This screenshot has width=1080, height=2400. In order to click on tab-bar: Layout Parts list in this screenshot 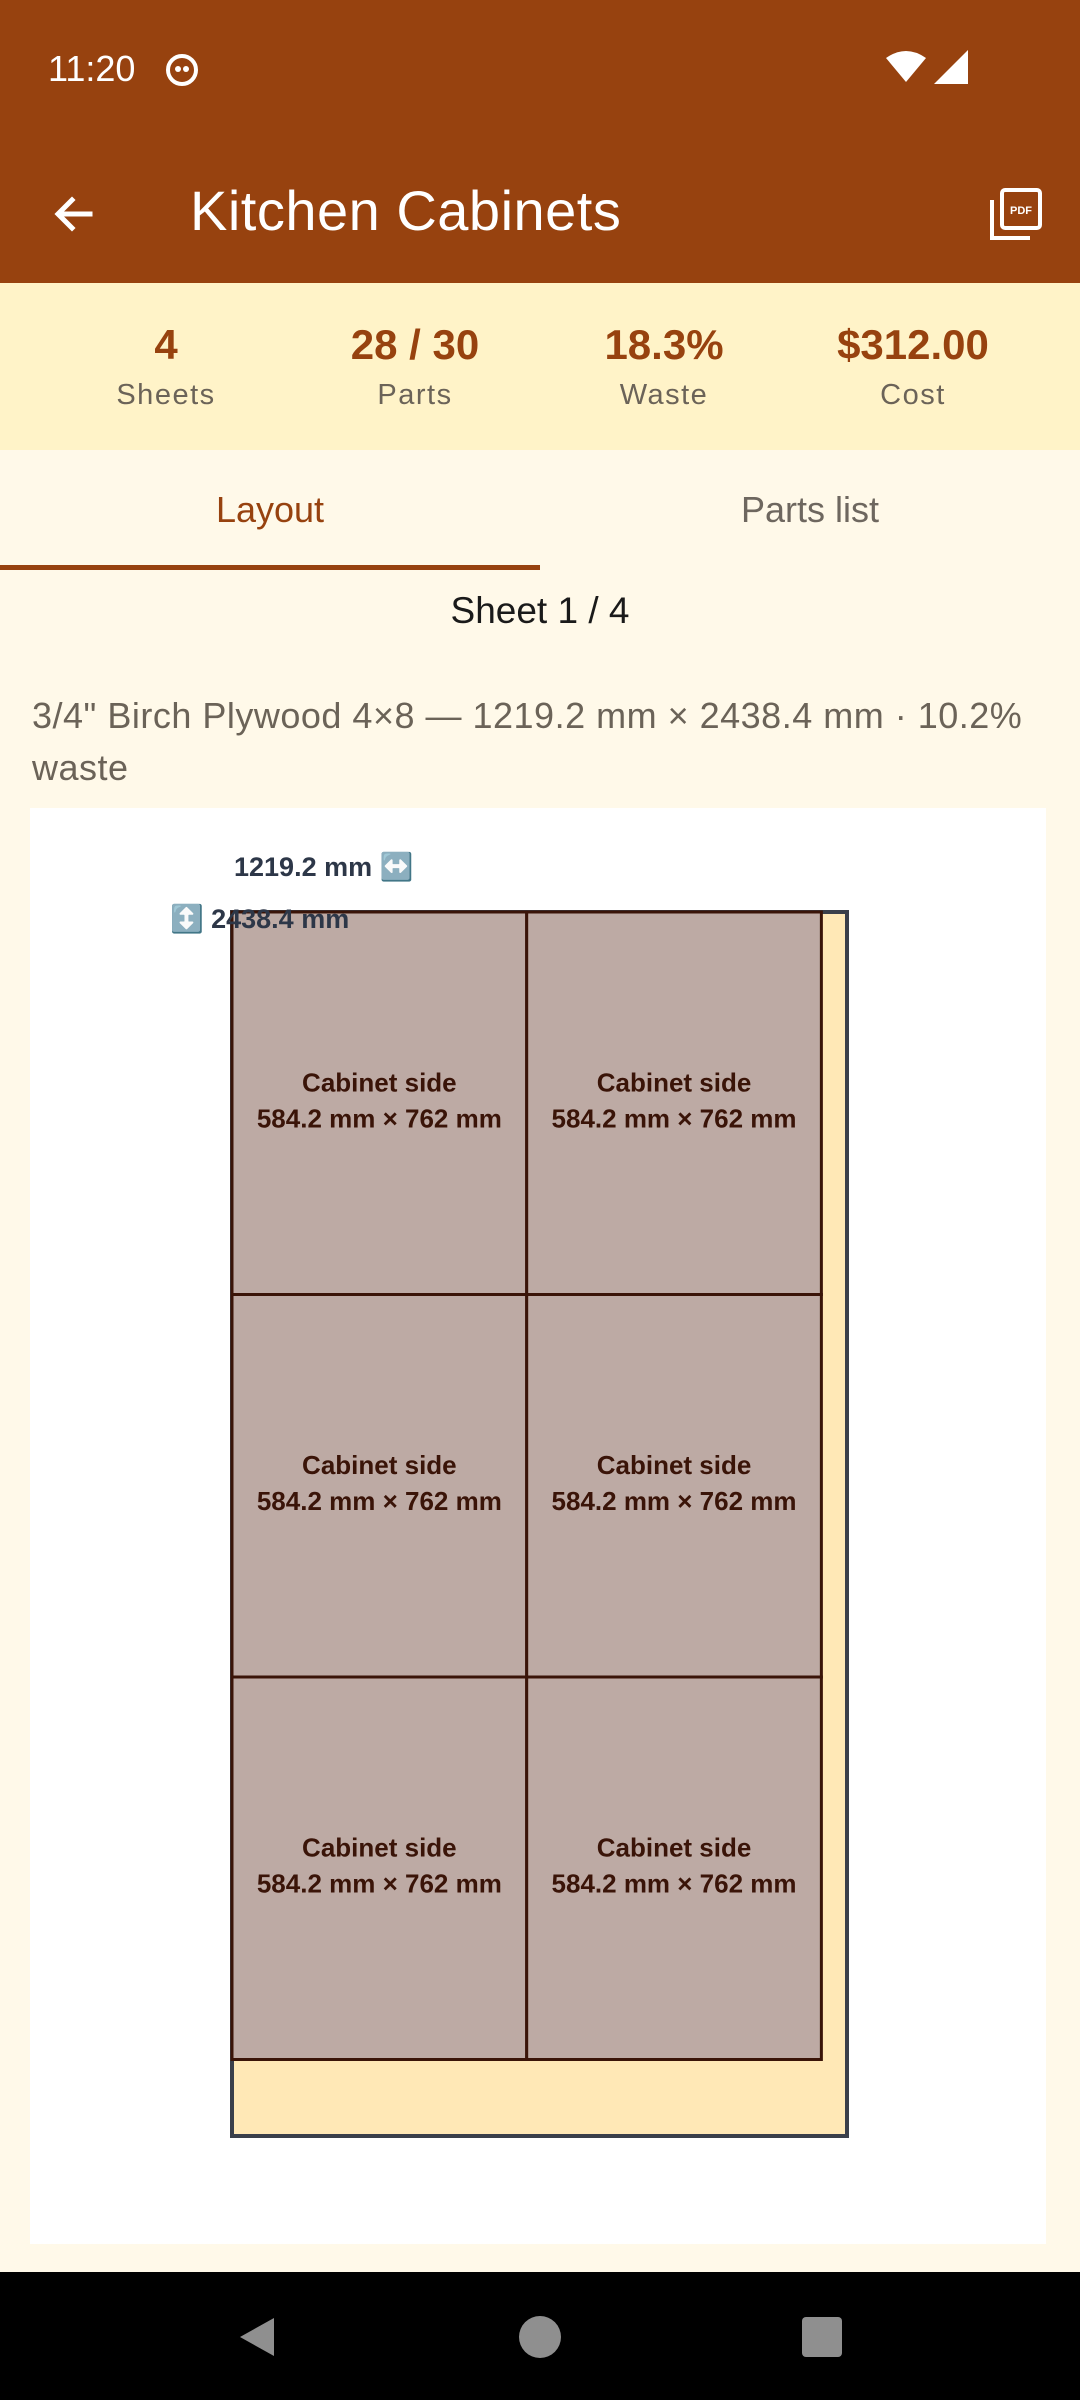, I will do `click(540, 510)`.